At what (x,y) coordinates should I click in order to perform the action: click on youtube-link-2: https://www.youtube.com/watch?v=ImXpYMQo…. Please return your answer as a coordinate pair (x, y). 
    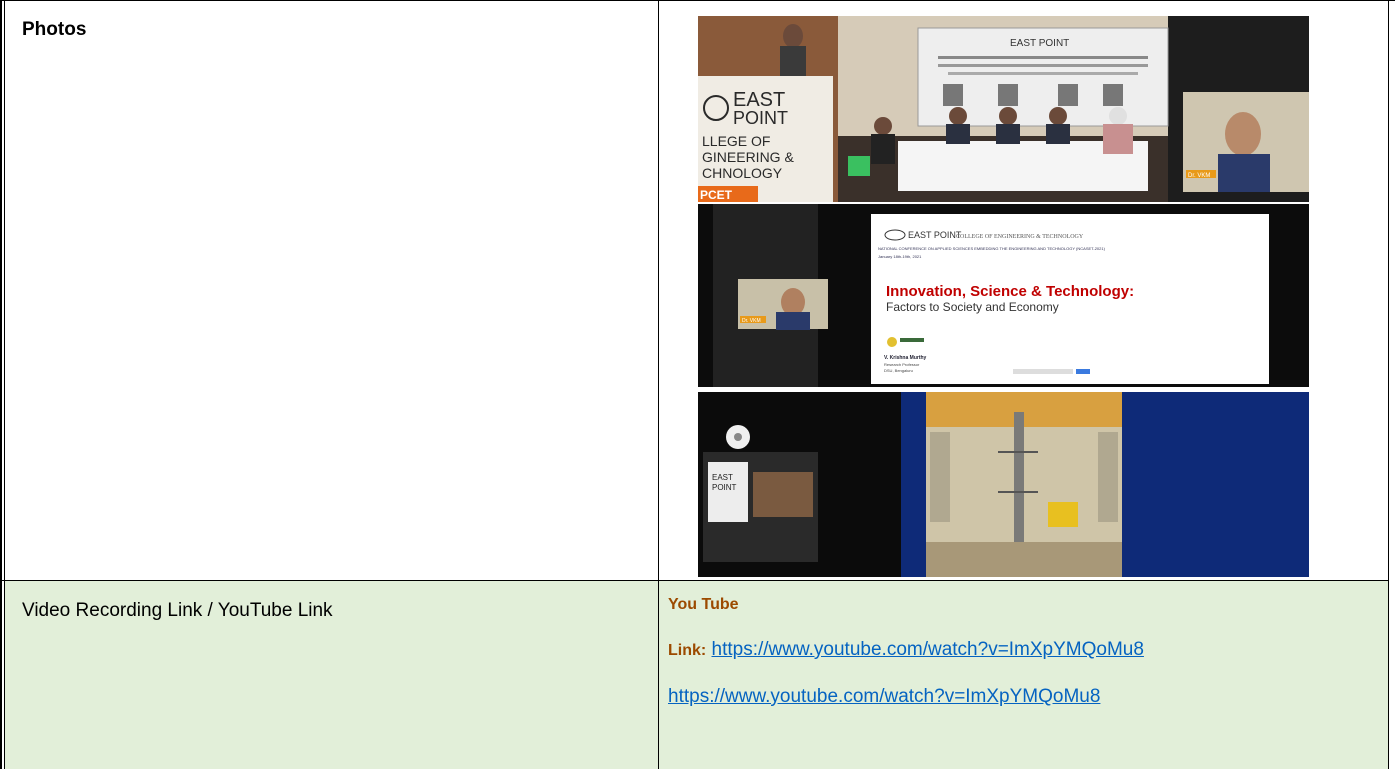
    Looking at the image, I should click on (884, 696).